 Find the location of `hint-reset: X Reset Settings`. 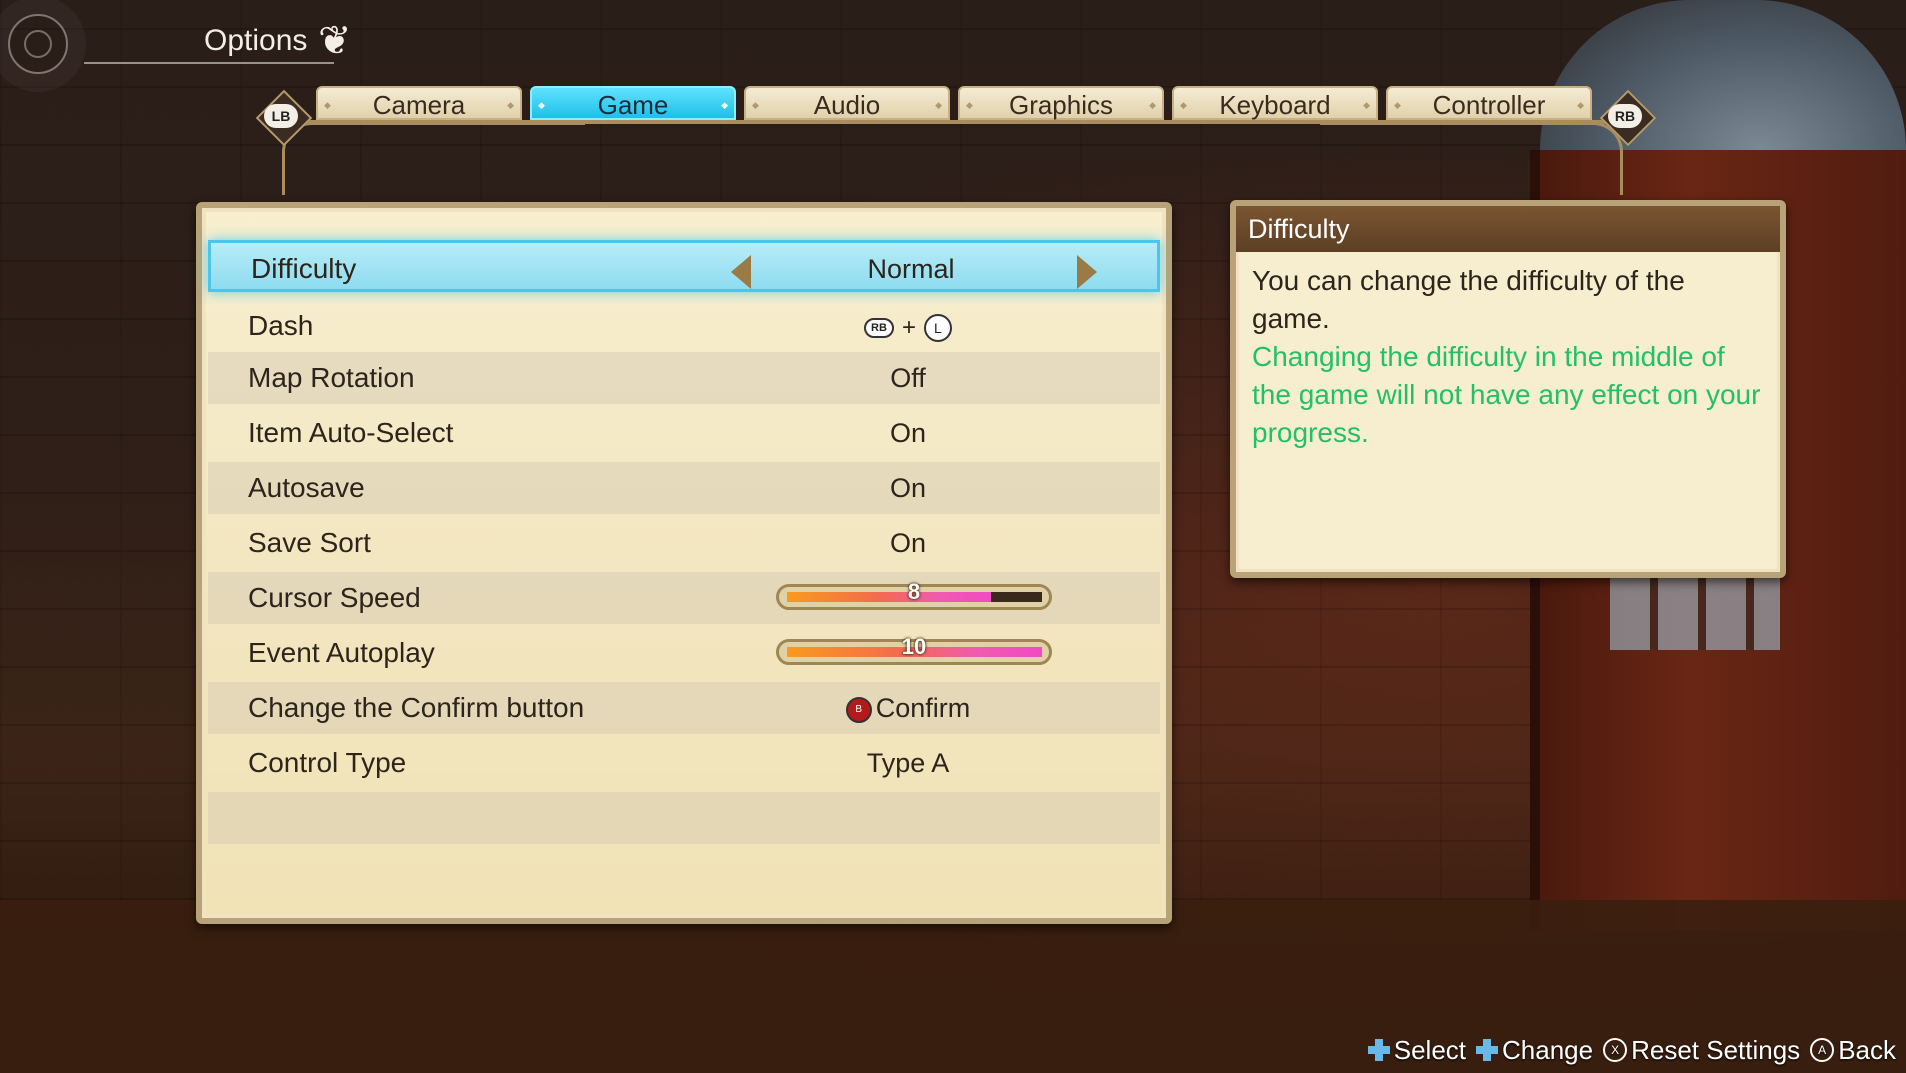

hint-reset: X Reset Settings is located at coordinates (1701, 1050).